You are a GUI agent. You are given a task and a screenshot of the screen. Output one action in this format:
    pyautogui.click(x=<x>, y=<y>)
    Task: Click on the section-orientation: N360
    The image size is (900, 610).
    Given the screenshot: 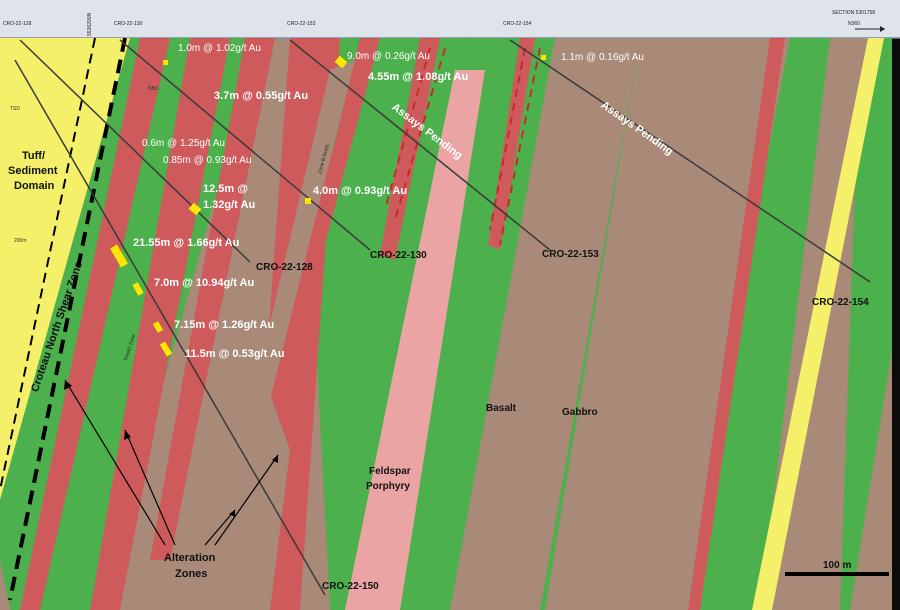 What is the action you would take?
    pyautogui.click(x=854, y=24)
    